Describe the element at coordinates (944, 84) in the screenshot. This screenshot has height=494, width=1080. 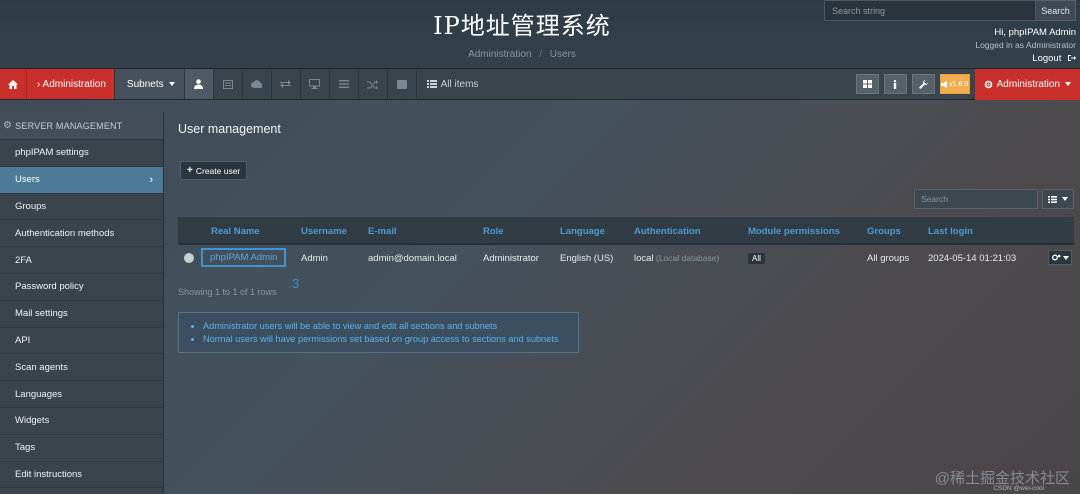
I see `bullhorn-icon` at that location.